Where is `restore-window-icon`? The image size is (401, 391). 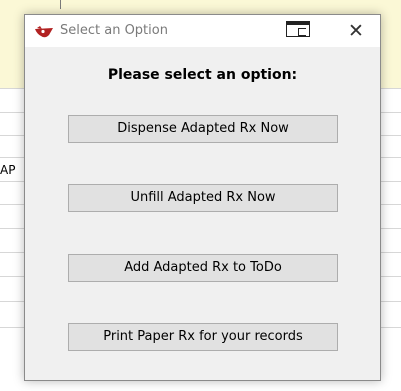 restore-window-icon is located at coordinates (298, 29).